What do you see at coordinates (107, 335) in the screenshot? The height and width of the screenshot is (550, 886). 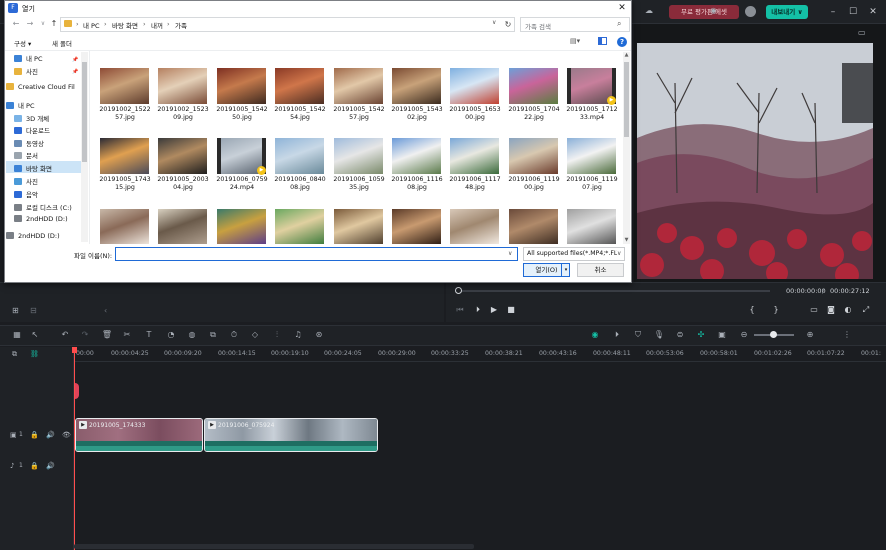 I see `delete-icon: 🗑` at bounding box center [107, 335].